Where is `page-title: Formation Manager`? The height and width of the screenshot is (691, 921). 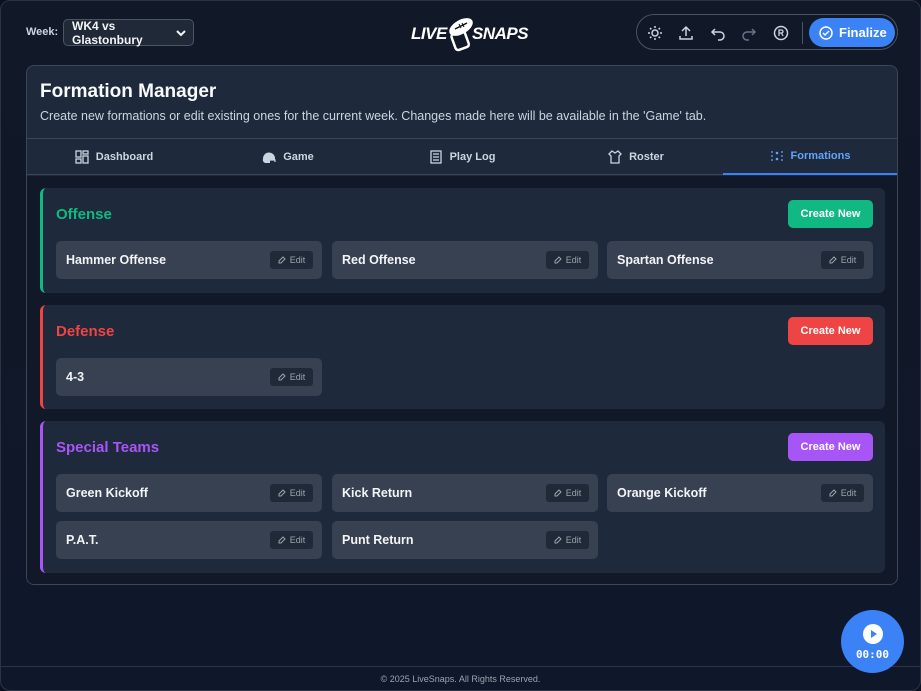 page-title: Formation Manager is located at coordinates (128, 91).